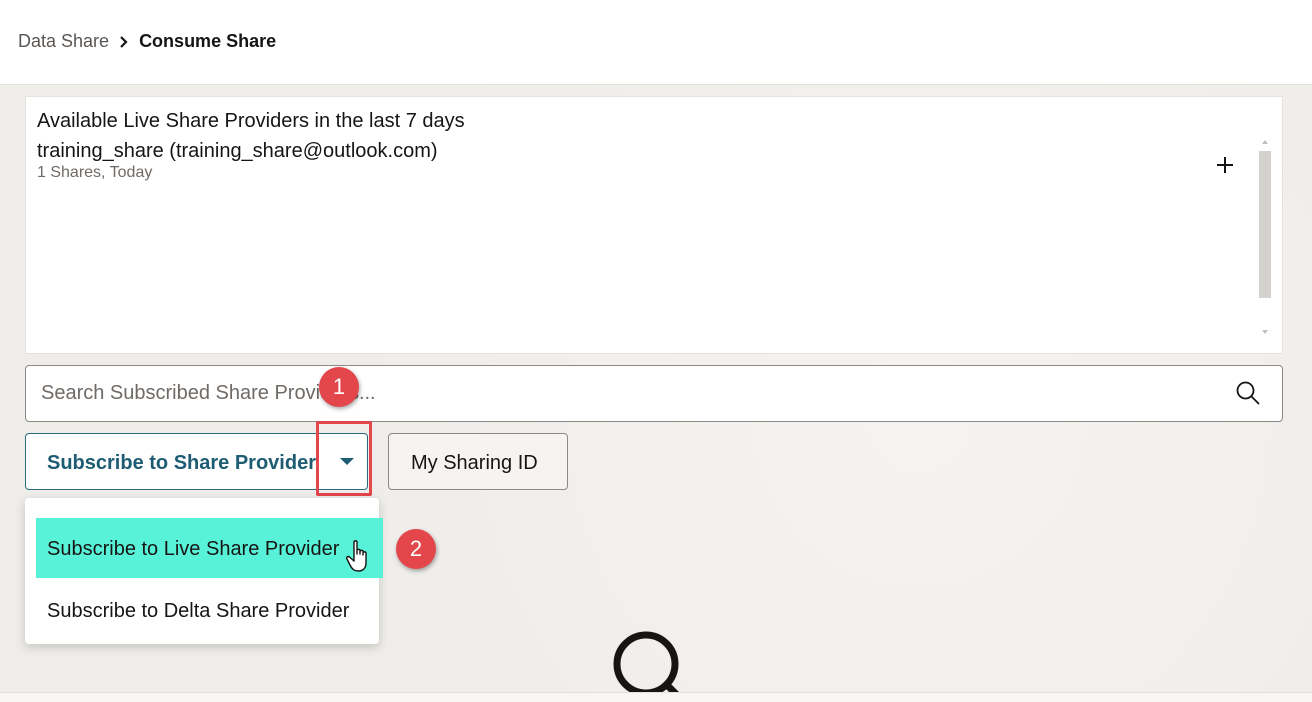  What do you see at coordinates (1265, 224) in the screenshot?
I see `scrollbar-thumb` at bounding box center [1265, 224].